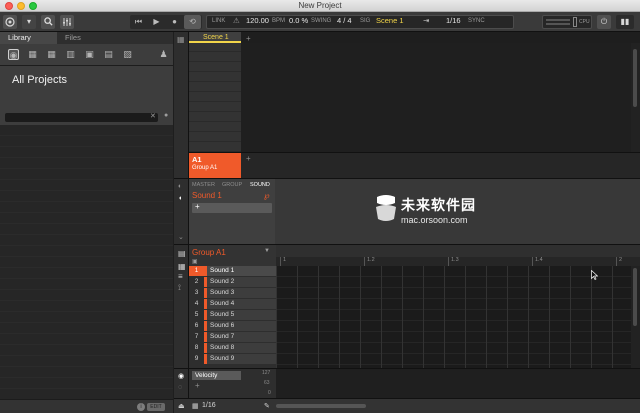 The width and height of the screenshot is (640, 413). What do you see at coordinates (266, 373) in the screenshot?
I see `velocity-scale-max: 127` at bounding box center [266, 373].